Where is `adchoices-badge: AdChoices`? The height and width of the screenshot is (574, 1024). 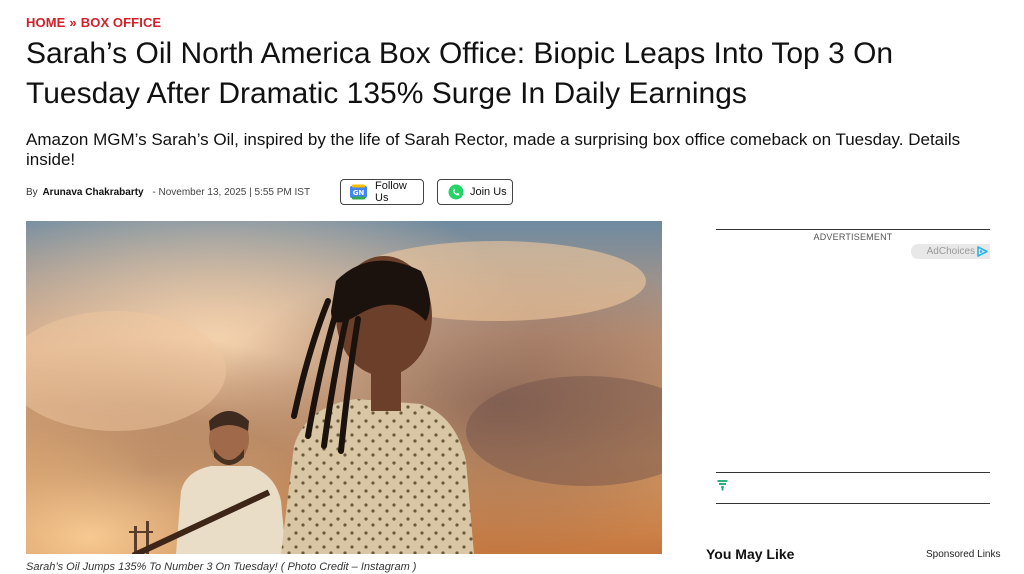 adchoices-badge: AdChoices is located at coordinates (950, 251).